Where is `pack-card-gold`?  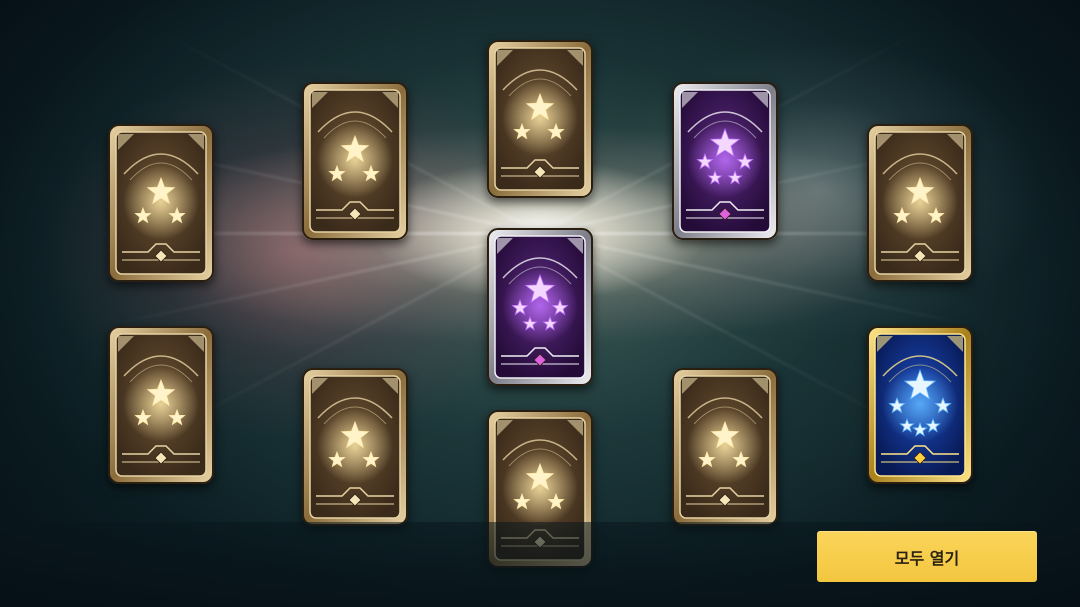
pack-card-gold is located at coordinates (920, 405).